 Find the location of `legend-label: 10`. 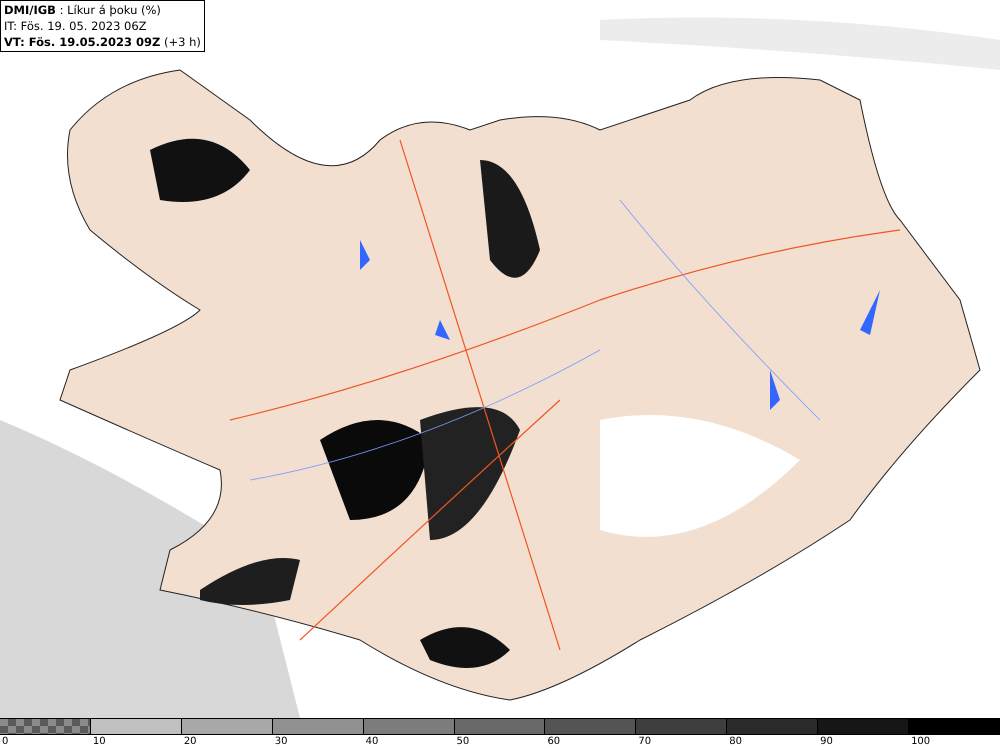

legend-label: 10 is located at coordinates (99, 742).